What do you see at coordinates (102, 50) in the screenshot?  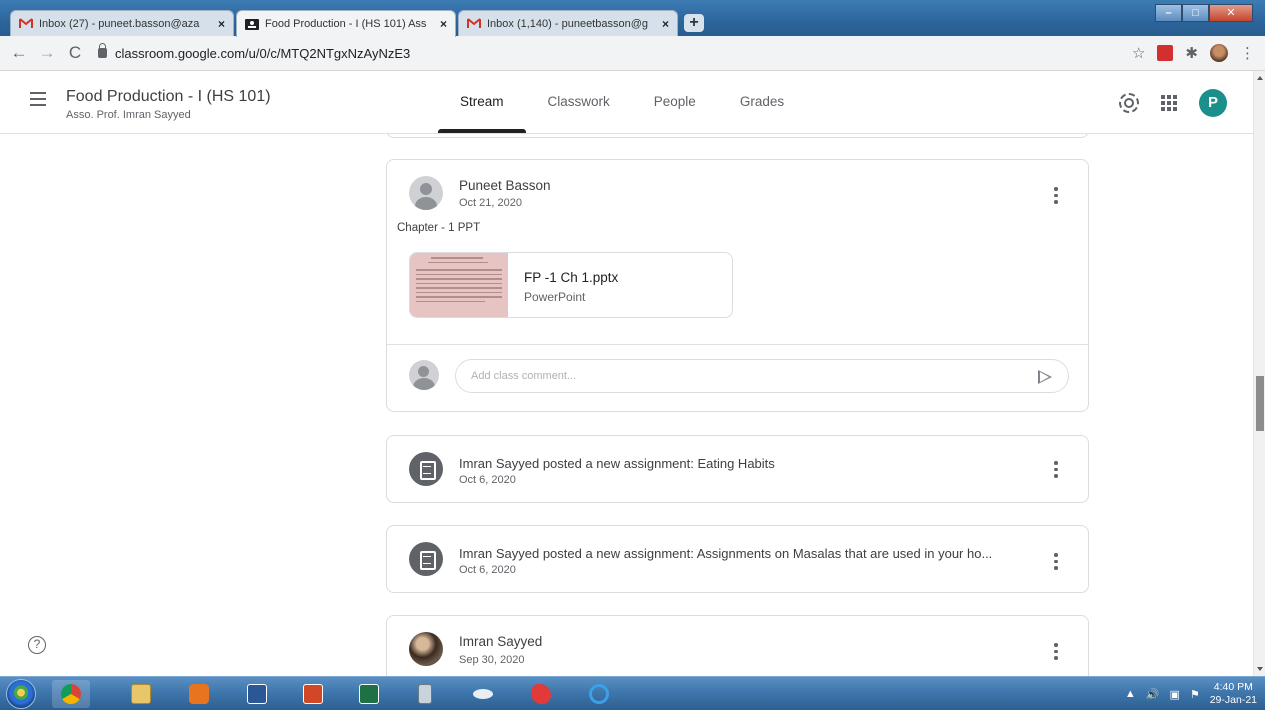 I see `lock-icon` at bounding box center [102, 50].